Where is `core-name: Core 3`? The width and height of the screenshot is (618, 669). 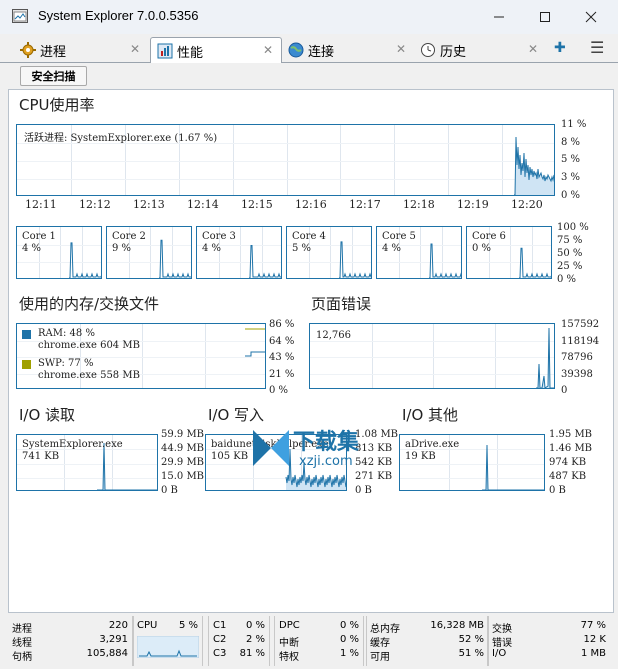 core-name: Core 3 is located at coordinates (219, 236).